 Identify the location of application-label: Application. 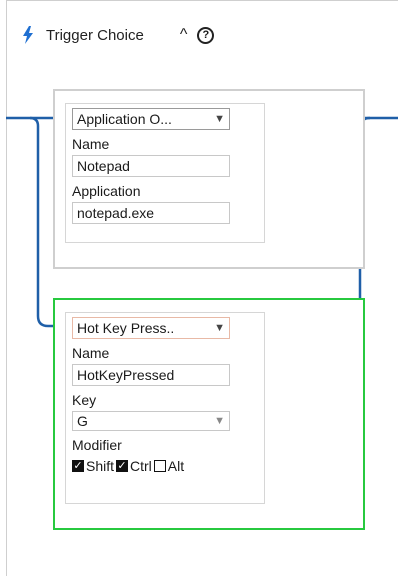
(106, 191).